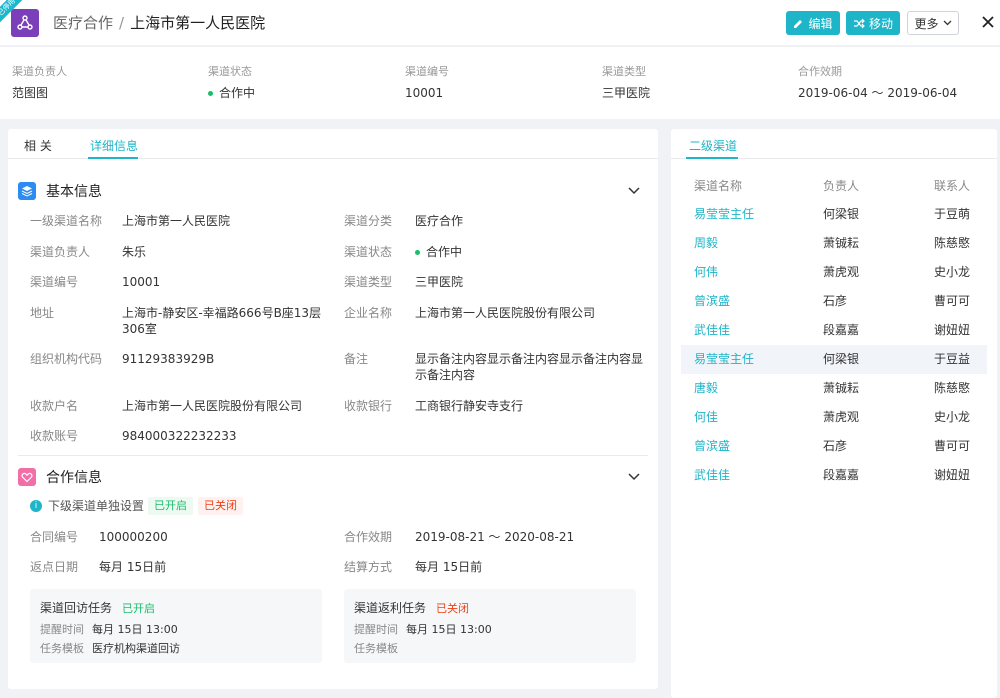  I want to click on edit-button-label: 编辑, so click(820, 23).